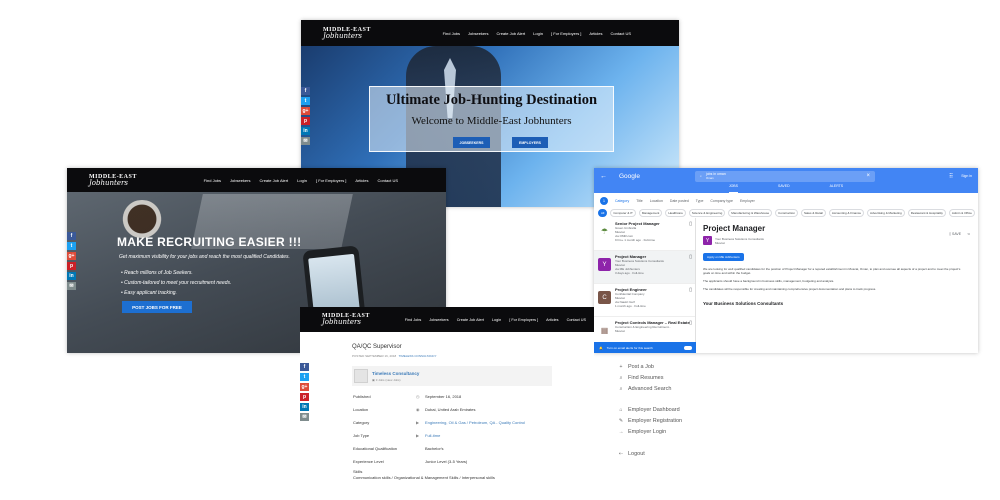 Image resolution: width=1000 pixels, height=500 pixels. What do you see at coordinates (157, 307) in the screenshot?
I see `post-jobs-button: POST JOBS FOR FREE` at bounding box center [157, 307].